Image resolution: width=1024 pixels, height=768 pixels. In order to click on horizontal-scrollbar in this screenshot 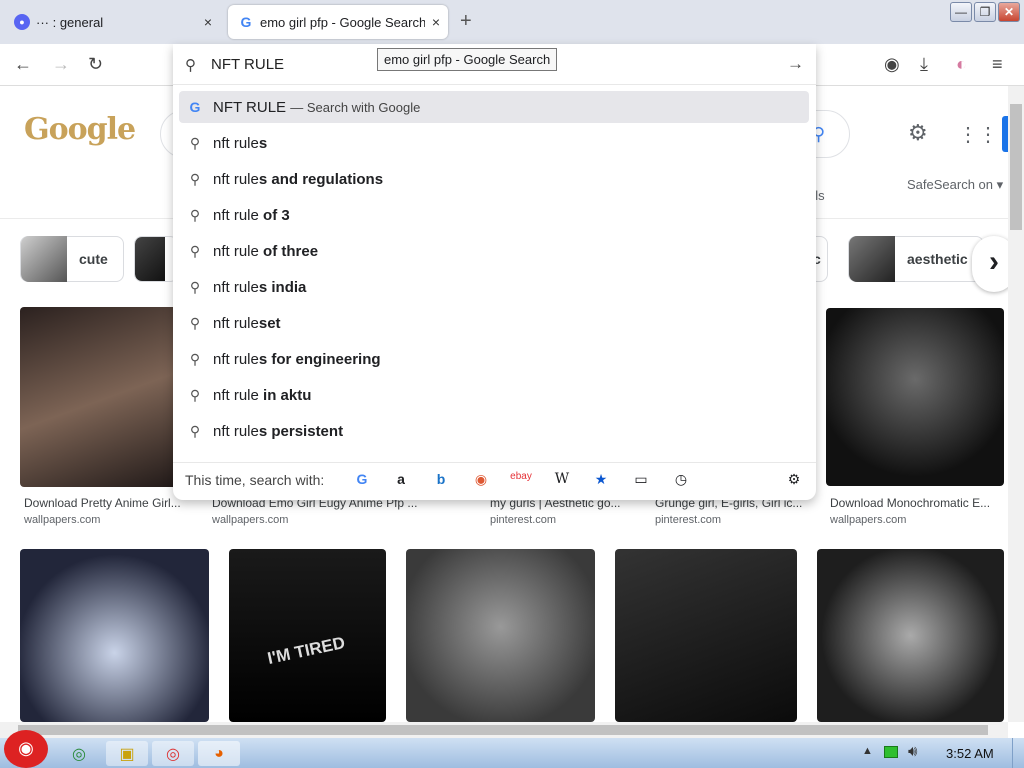, I will do `click(504, 730)`.